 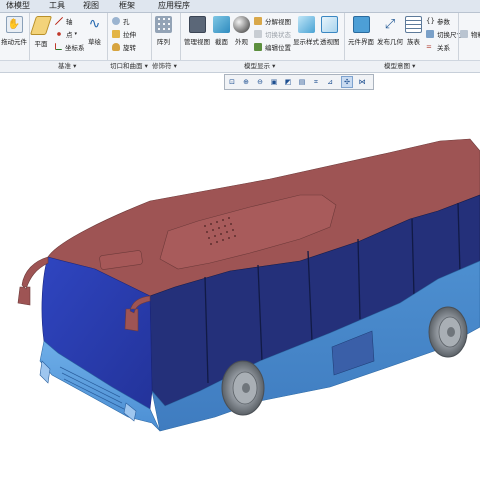 I want to click on appearance-sphere-icon, so click(x=241, y=24).